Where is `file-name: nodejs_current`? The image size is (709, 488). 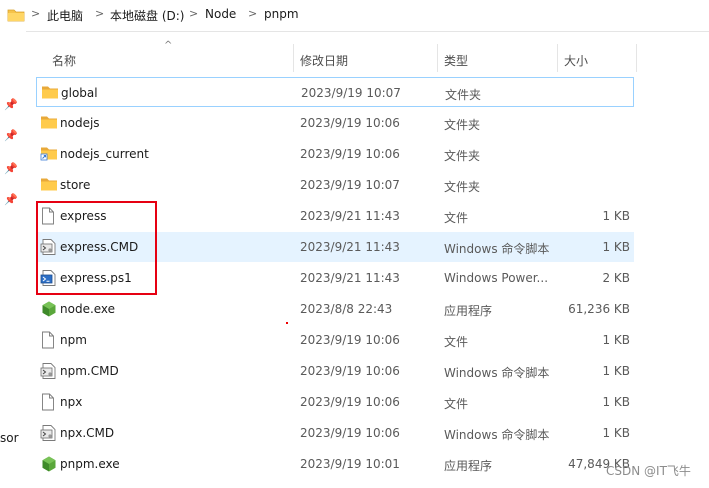 file-name: nodejs_current is located at coordinates (104, 154).